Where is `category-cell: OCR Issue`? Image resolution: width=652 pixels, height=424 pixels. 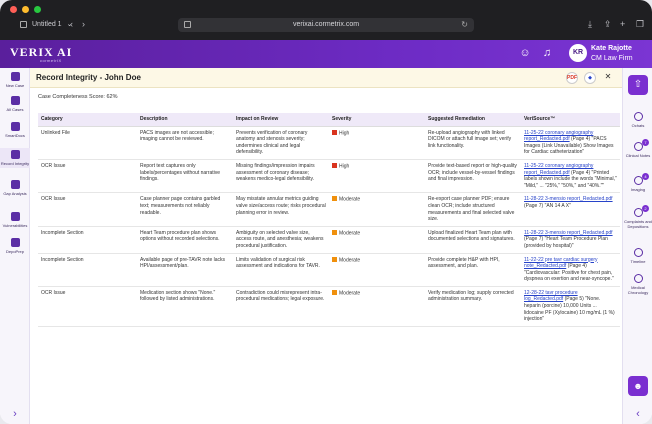 category-cell: OCR Issue is located at coordinates (87, 176).